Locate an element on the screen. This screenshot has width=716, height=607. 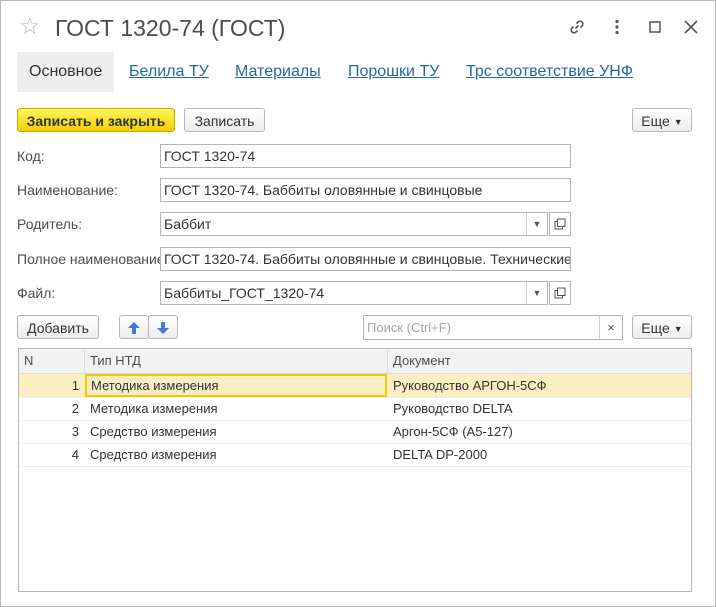
close-icon is located at coordinates (691, 27).